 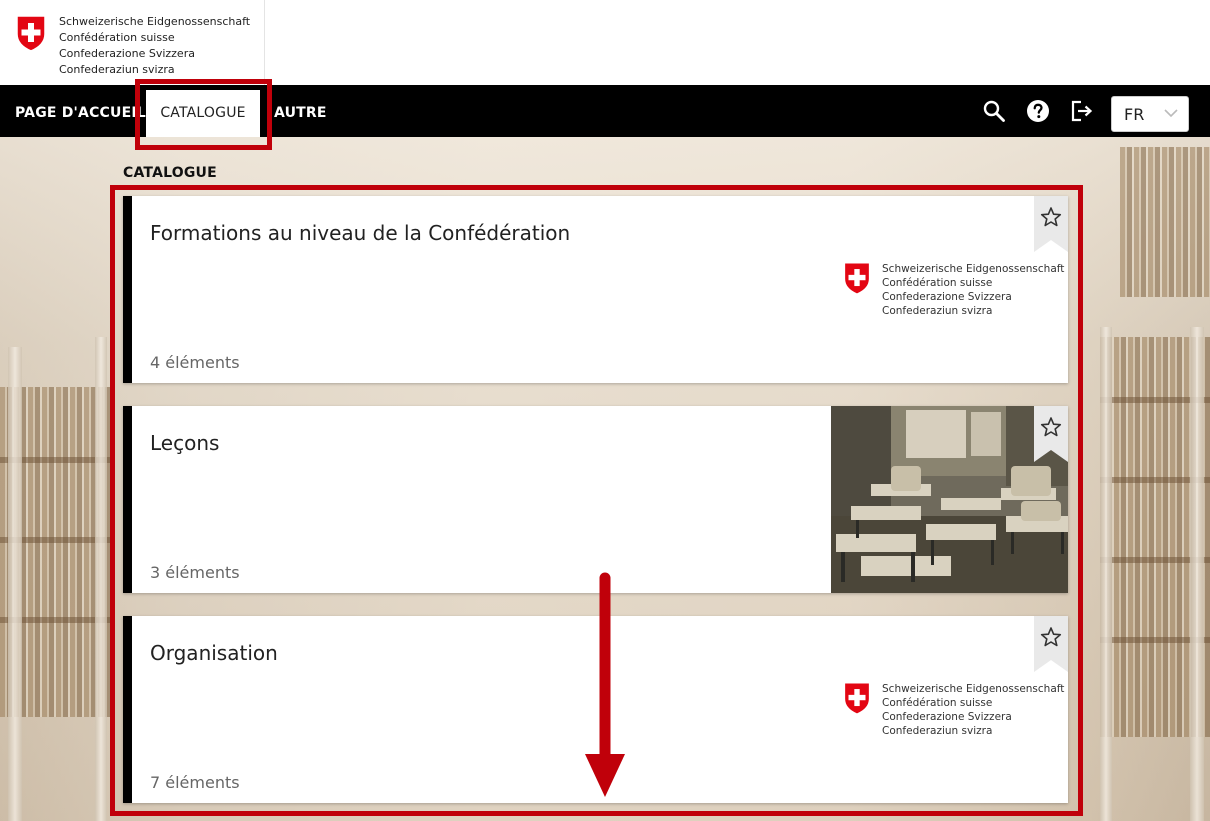 What do you see at coordinates (605, 684) in the screenshot?
I see `scroll-down-arrow-icon` at bounding box center [605, 684].